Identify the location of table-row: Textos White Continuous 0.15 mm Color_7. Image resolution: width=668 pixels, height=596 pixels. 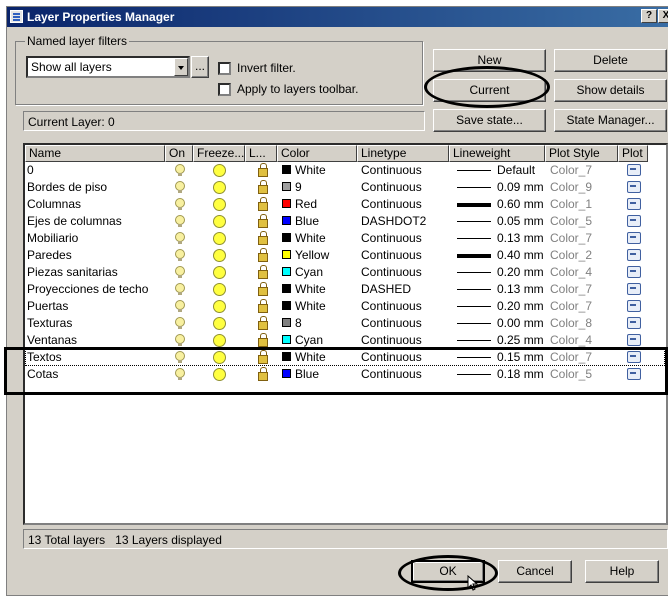
(345, 357).